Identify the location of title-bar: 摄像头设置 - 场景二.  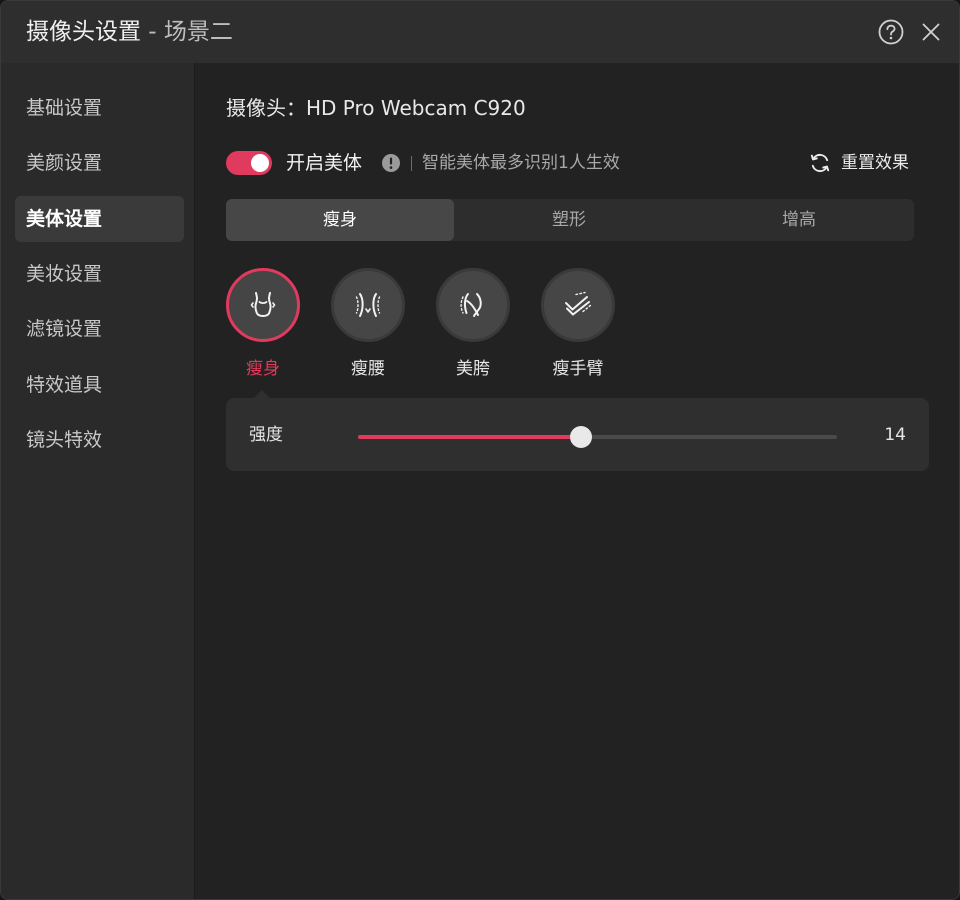
(480, 32).